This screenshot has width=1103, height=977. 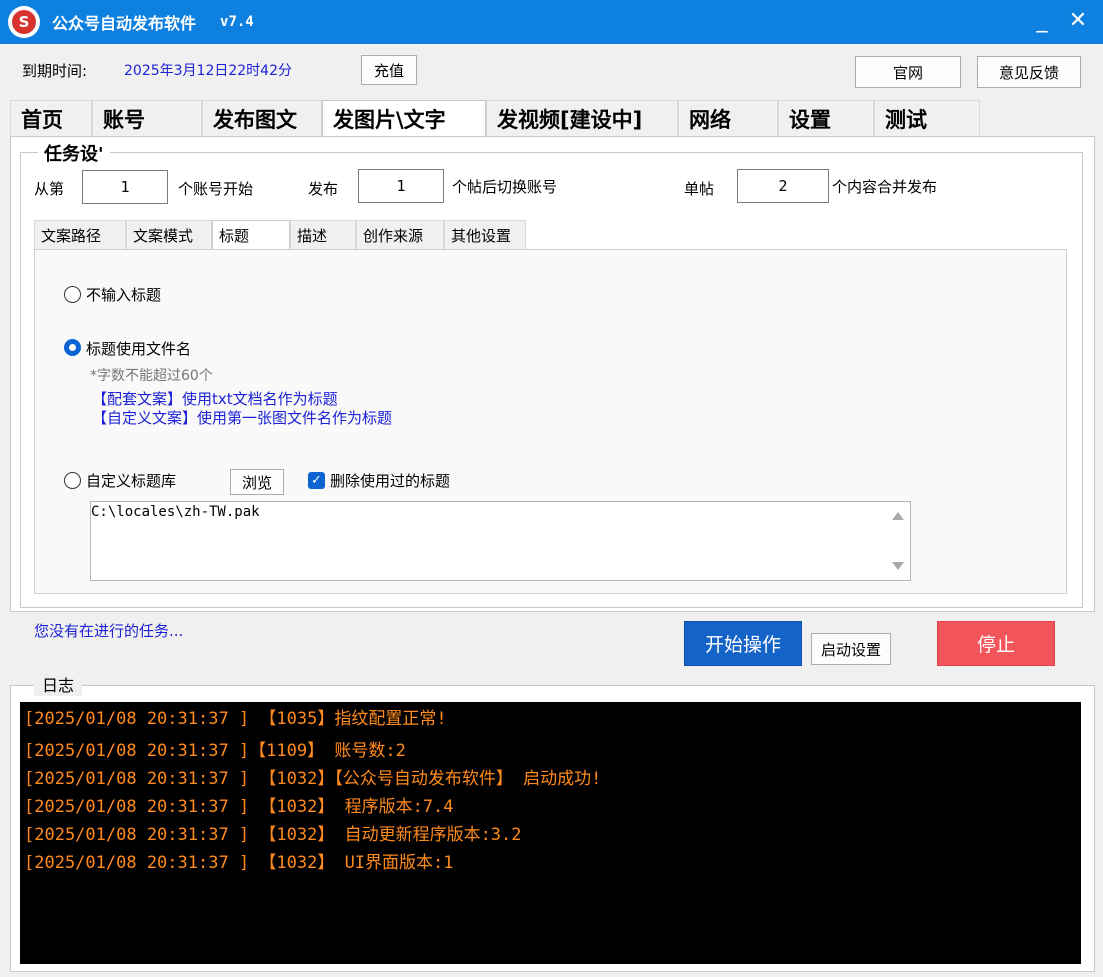 I want to click on use-filename-label: 标题使用文件名, so click(x=139, y=349).